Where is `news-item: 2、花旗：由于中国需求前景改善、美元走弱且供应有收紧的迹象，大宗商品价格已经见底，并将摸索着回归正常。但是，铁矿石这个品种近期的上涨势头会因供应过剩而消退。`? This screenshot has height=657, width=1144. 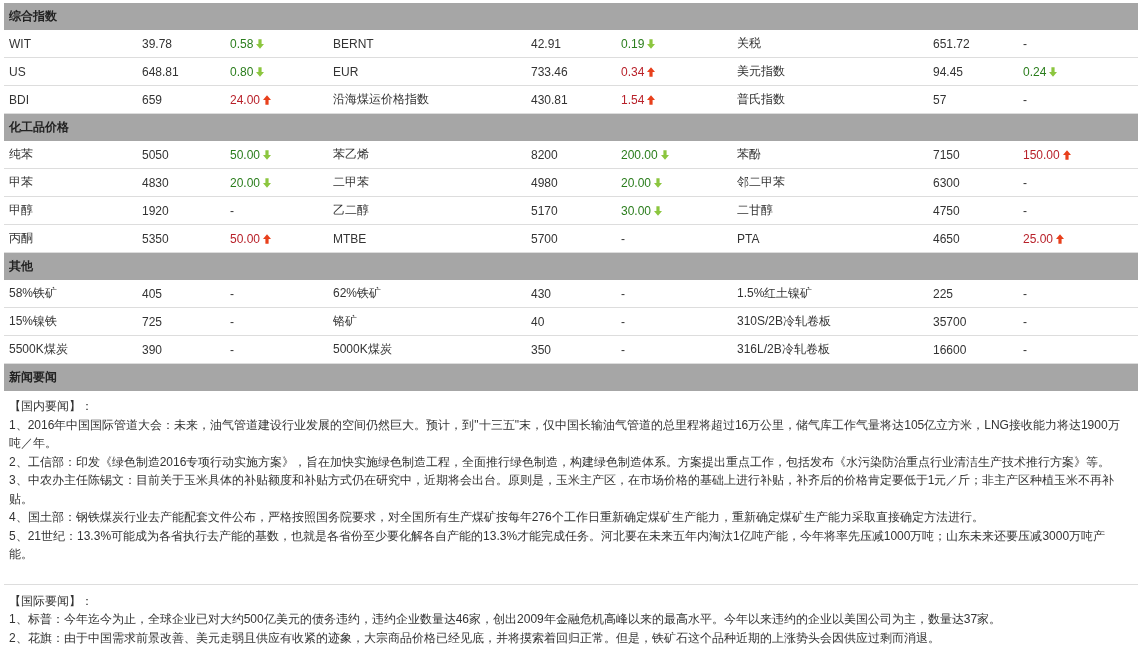 news-item: 2、花旗：由于中国需求前景改善、美元走弱且供应有收紧的迹象，大宗商品价格已经见底，并将摸索着回归正常。但是，铁矿石这个品种近期的上涨势头会因供应过剩而消退。 is located at coordinates (475, 638).